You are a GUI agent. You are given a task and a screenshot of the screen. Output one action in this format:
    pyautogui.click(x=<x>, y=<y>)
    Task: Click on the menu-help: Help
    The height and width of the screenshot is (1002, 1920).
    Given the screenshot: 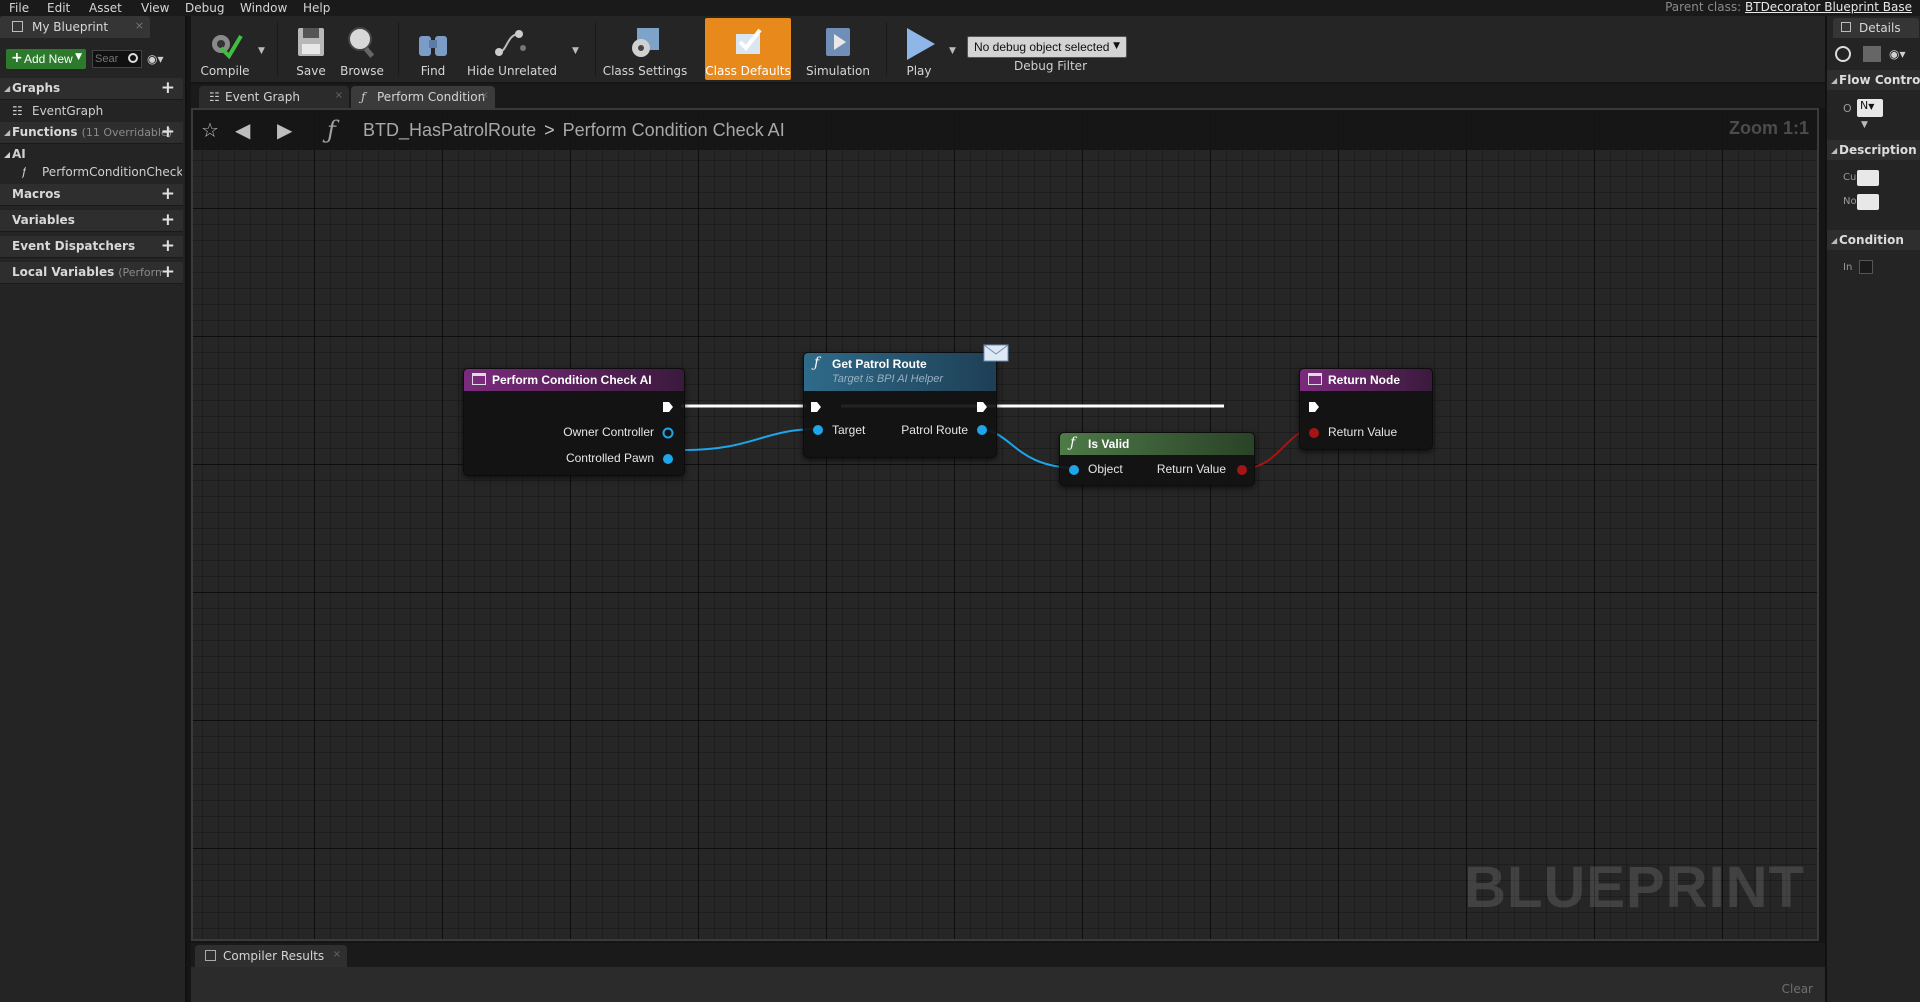 What is the action you would take?
    pyautogui.click(x=316, y=8)
    